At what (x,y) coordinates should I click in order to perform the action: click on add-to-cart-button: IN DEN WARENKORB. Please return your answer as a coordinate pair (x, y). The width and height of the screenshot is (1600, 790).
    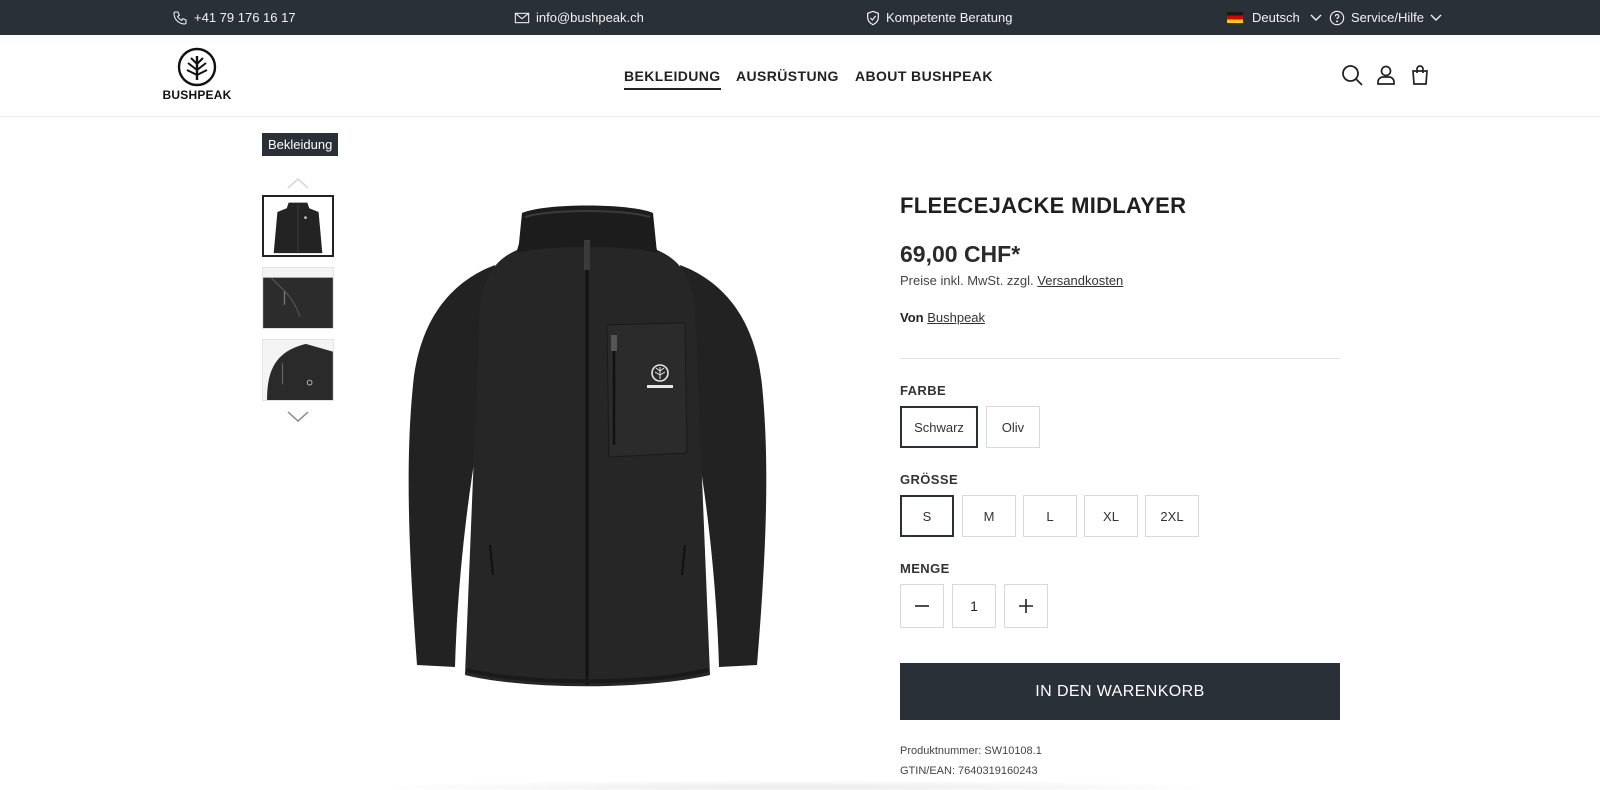
    Looking at the image, I should click on (1120, 691).